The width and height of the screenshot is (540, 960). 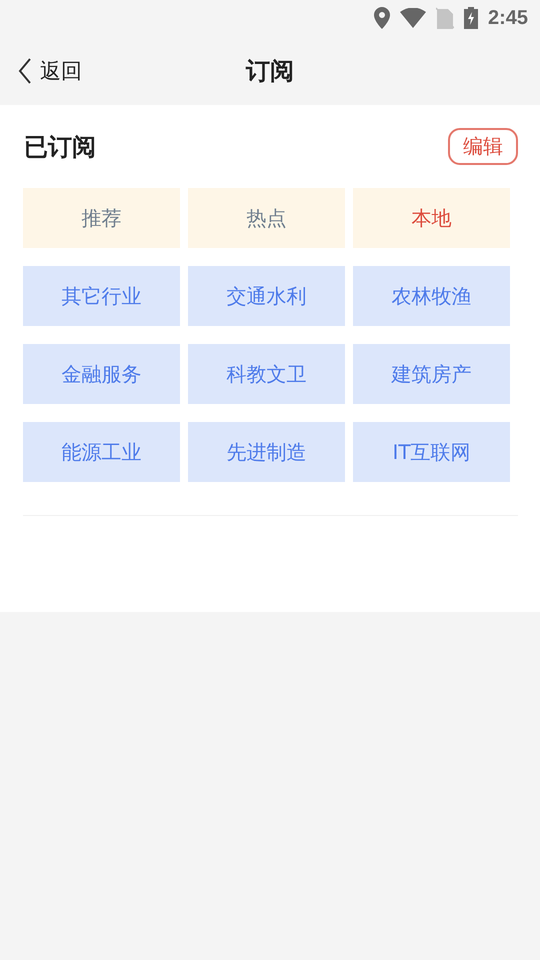 What do you see at coordinates (25, 71) in the screenshot?
I see `back-icon` at bounding box center [25, 71].